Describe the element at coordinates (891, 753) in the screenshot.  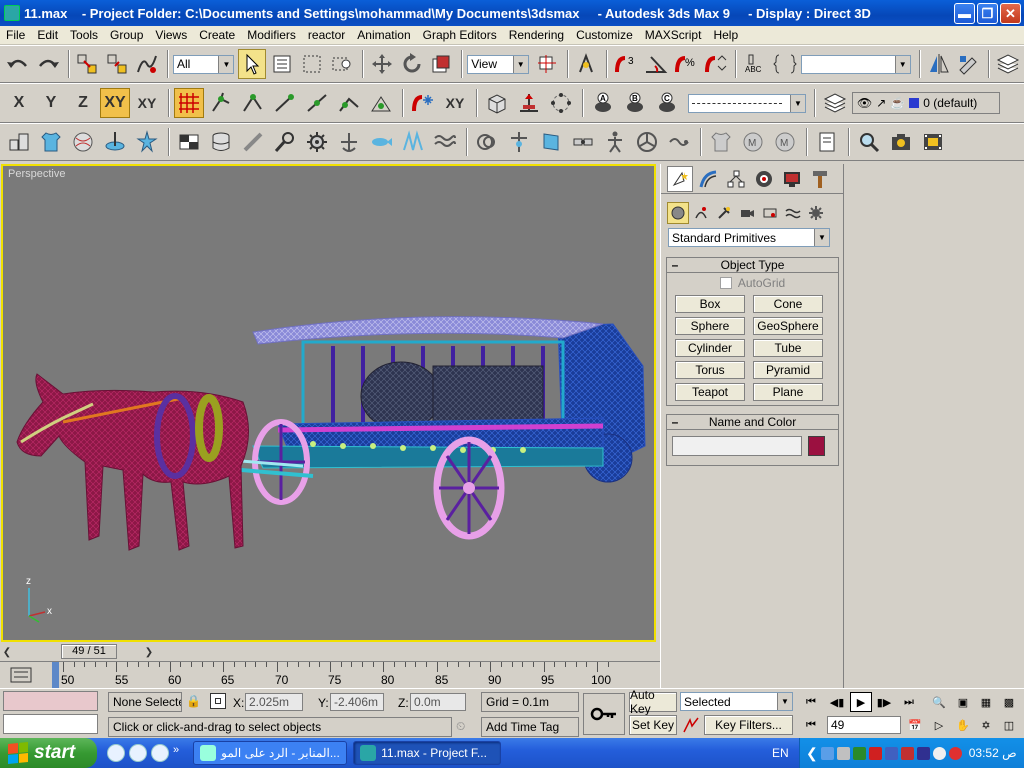
I see `usb-icon` at that location.